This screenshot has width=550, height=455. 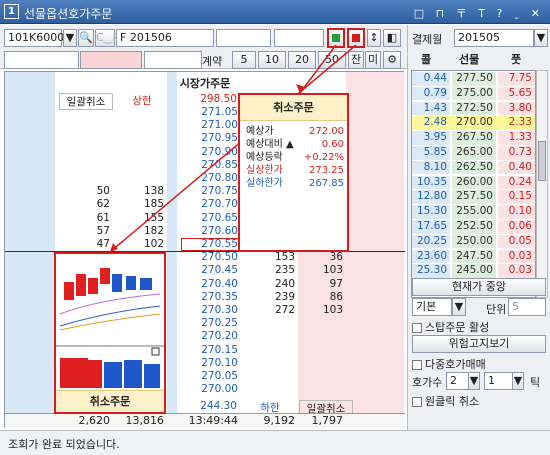 What do you see at coordinates (474, 381) in the screenshot?
I see `hoga1-dropdown-icon: ▼` at bounding box center [474, 381].